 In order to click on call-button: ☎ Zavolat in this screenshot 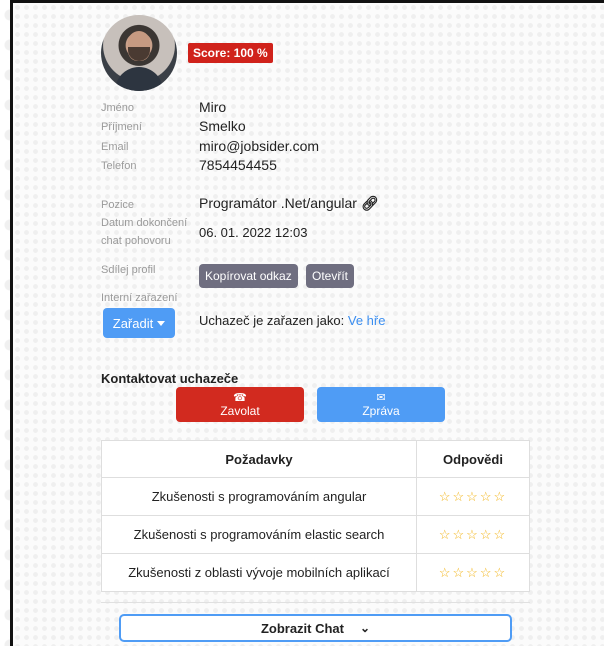, I will do `click(240, 404)`.